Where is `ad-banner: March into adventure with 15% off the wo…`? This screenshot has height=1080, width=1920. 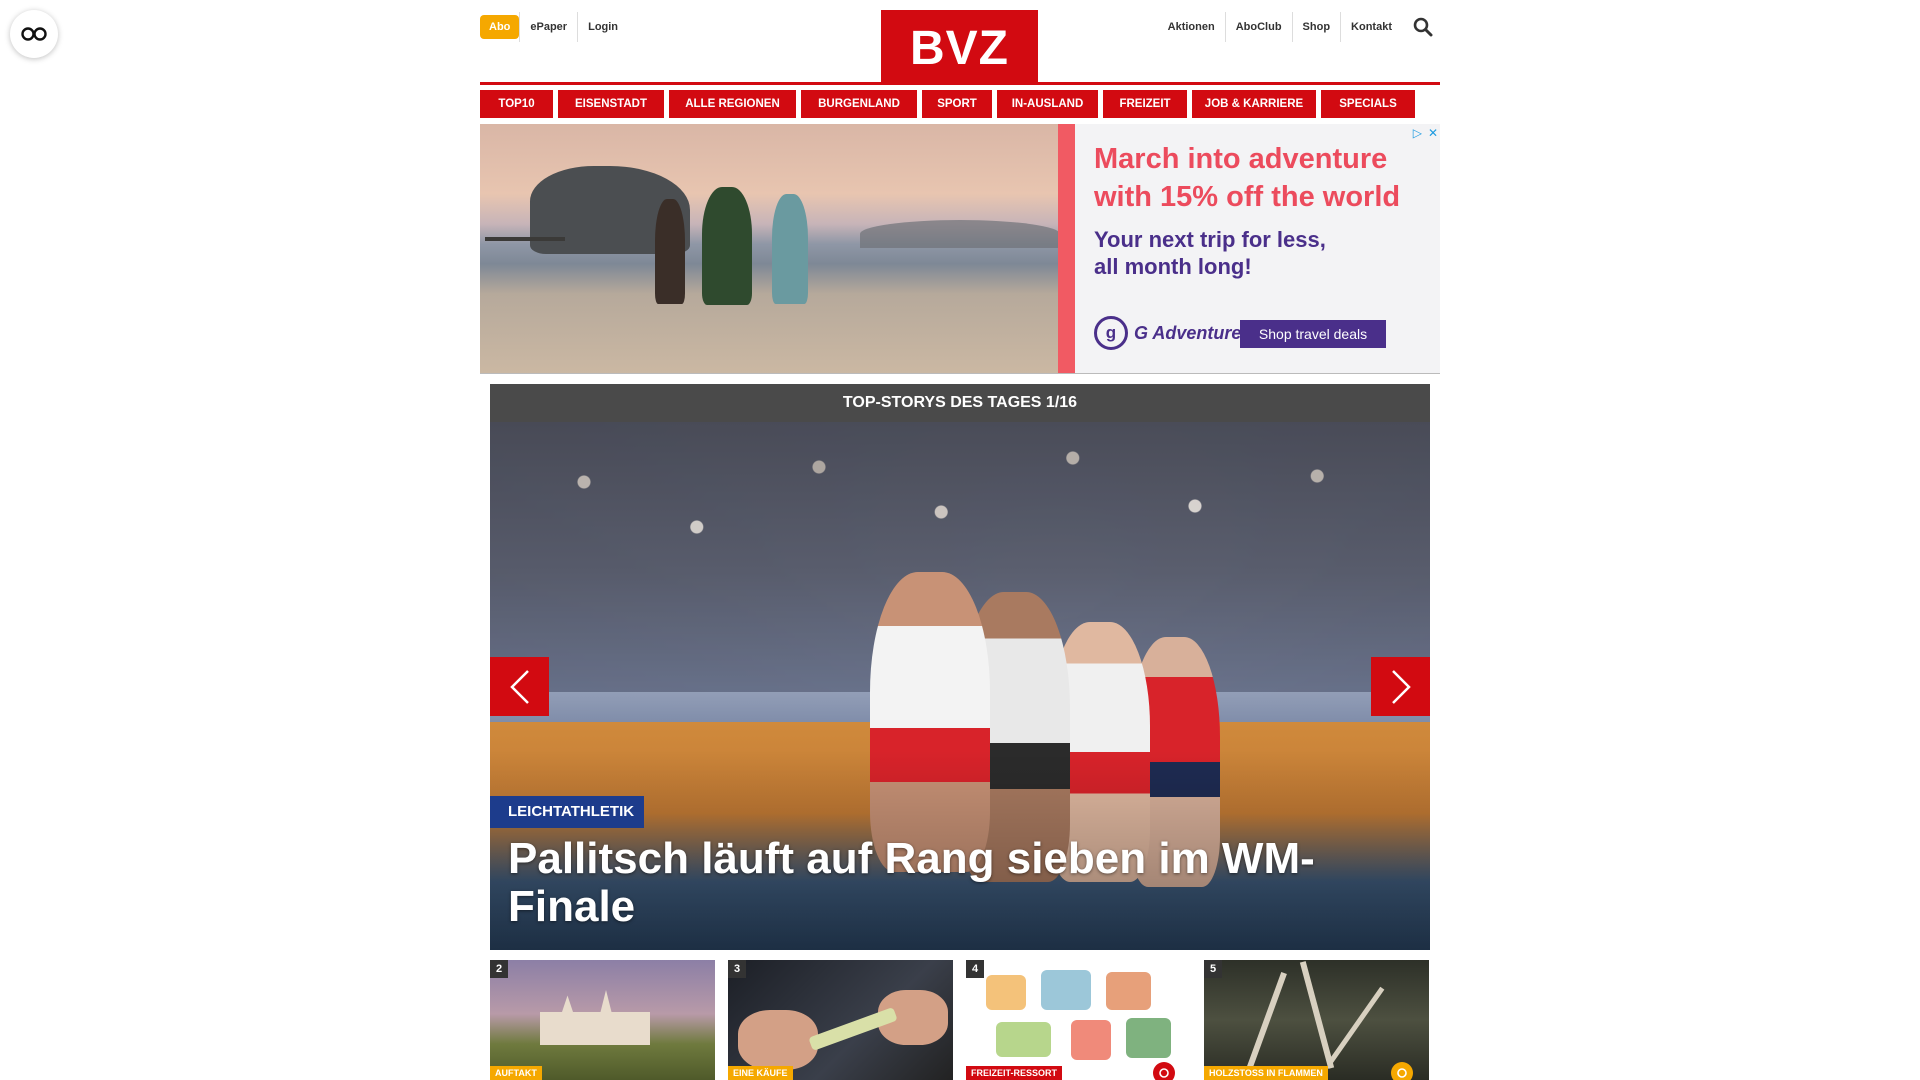
ad-banner: March into adventure with 15% off the wo… is located at coordinates (960, 249).